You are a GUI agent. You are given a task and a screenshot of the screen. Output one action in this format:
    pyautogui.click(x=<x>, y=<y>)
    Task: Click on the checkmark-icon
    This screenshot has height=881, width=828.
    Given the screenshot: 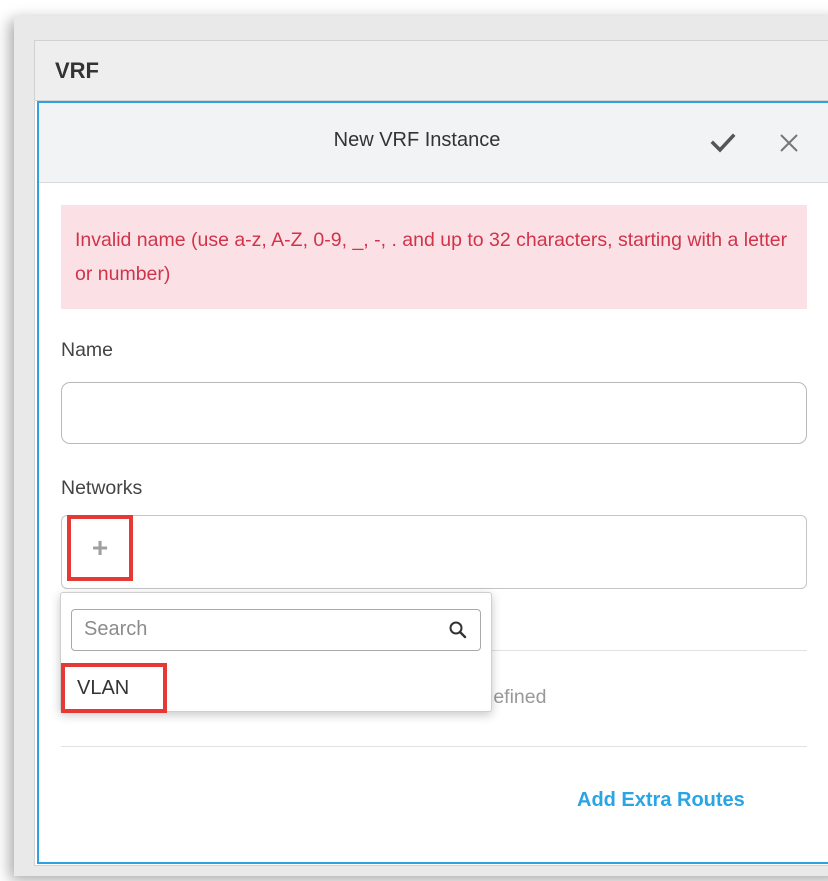 What is the action you would take?
    pyautogui.click(x=723, y=143)
    